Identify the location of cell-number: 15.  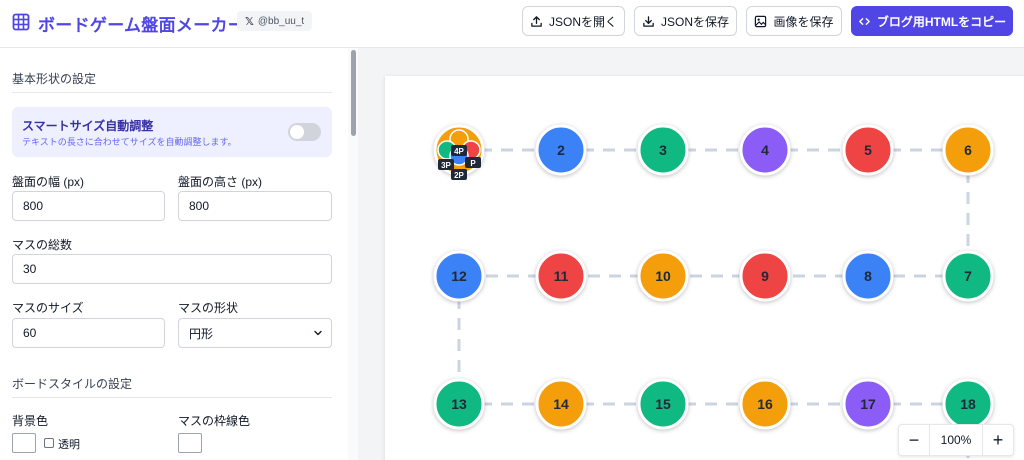
(663, 404).